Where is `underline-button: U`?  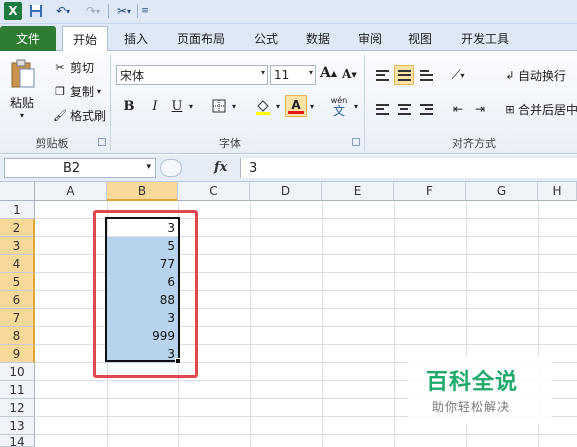 underline-button: U is located at coordinates (177, 106).